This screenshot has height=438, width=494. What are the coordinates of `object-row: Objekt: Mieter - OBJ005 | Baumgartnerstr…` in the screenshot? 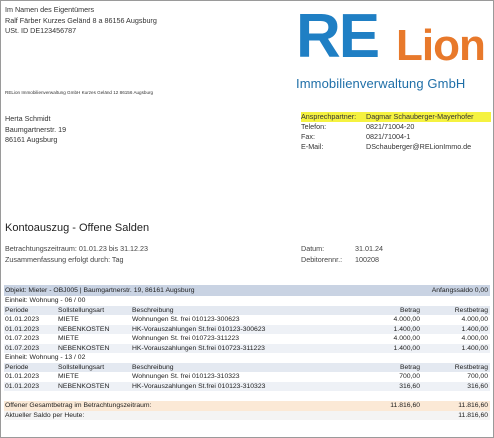 It's located at (247, 290).